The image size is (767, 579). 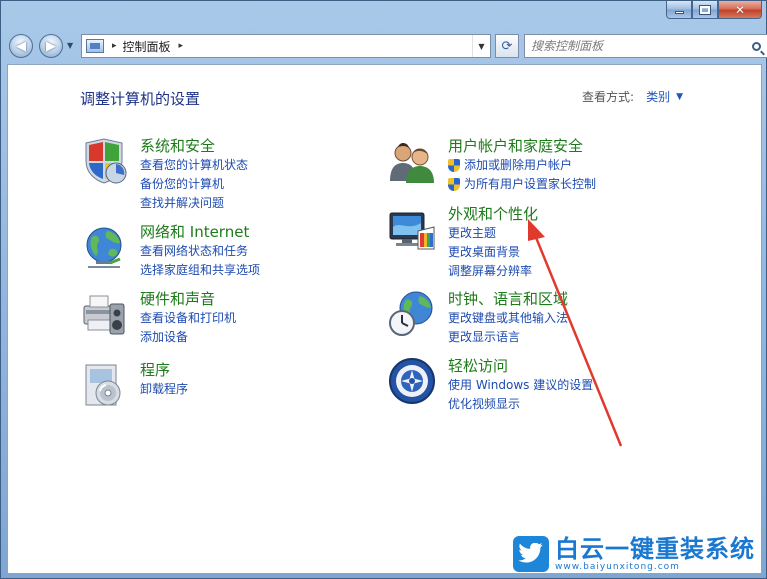 I want to click on category-body: 程序 卸载程序, so click(x=164, y=380).